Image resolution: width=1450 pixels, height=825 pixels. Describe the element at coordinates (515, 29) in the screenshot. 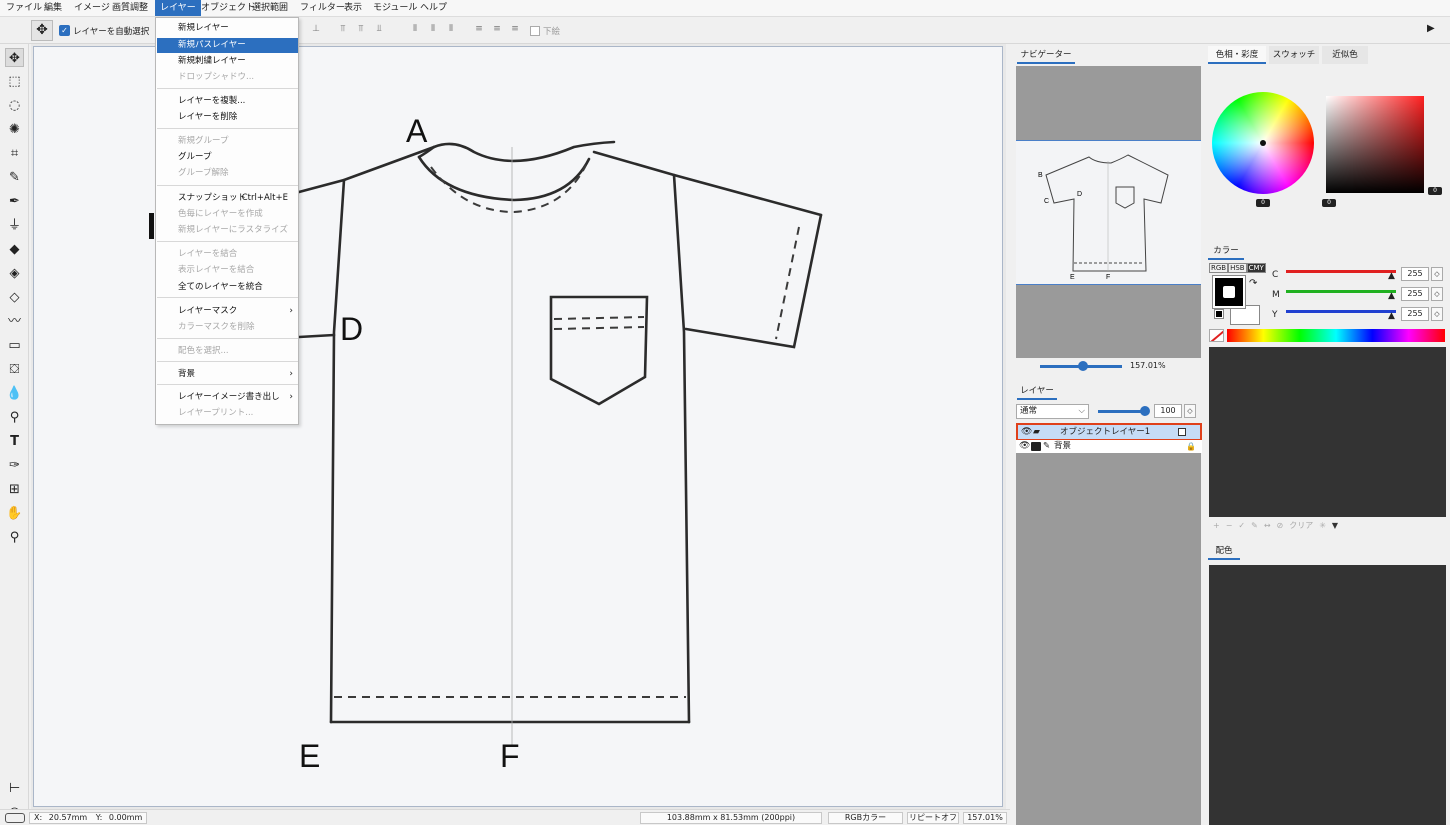

I see `space-bottom-icon: ≡` at that location.